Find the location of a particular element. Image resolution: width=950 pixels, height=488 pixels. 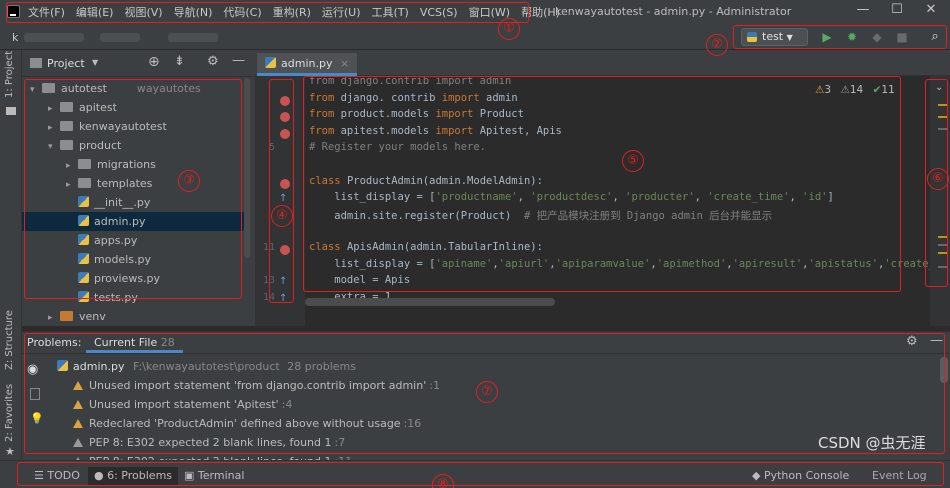

project-view-select: Project is located at coordinates (66, 63).